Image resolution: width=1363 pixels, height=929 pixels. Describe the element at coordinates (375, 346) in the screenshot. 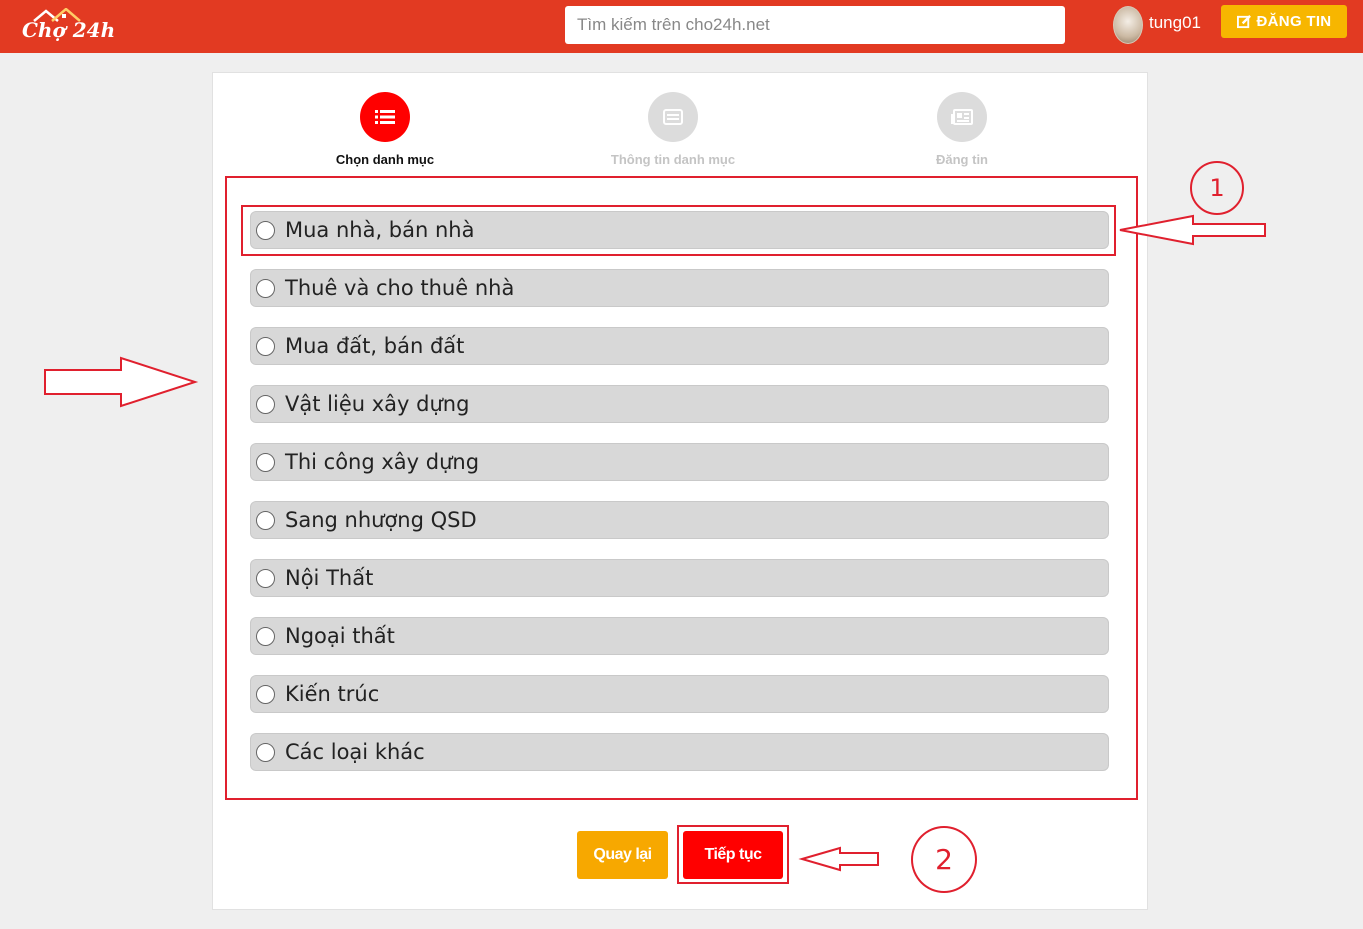

I see `category-label: Mua đất, bán đất` at that location.